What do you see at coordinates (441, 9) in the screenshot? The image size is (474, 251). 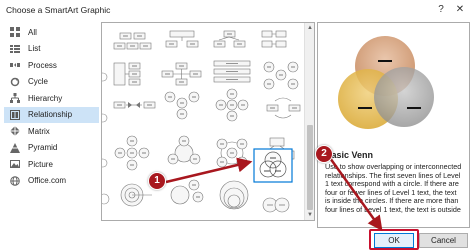 I see `help-button: ?` at bounding box center [441, 9].